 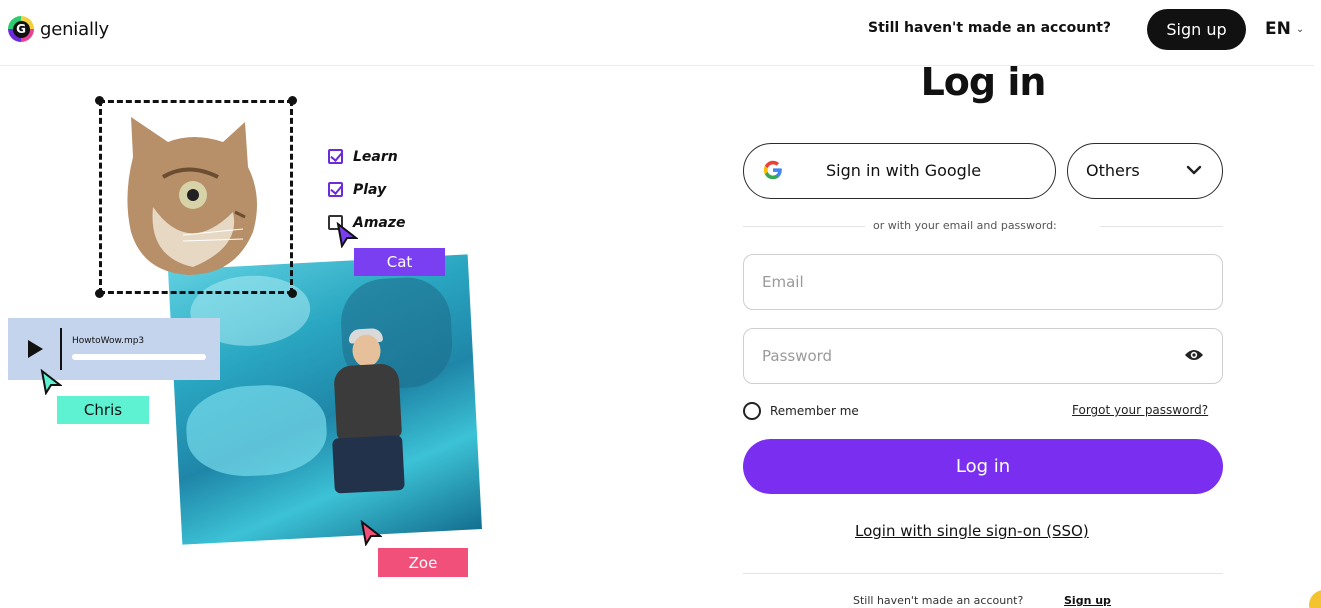 What do you see at coordinates (1196, 29) in the screenshot?
I see `header-signup-button: Sign up` at bounding box center [1196, 29].